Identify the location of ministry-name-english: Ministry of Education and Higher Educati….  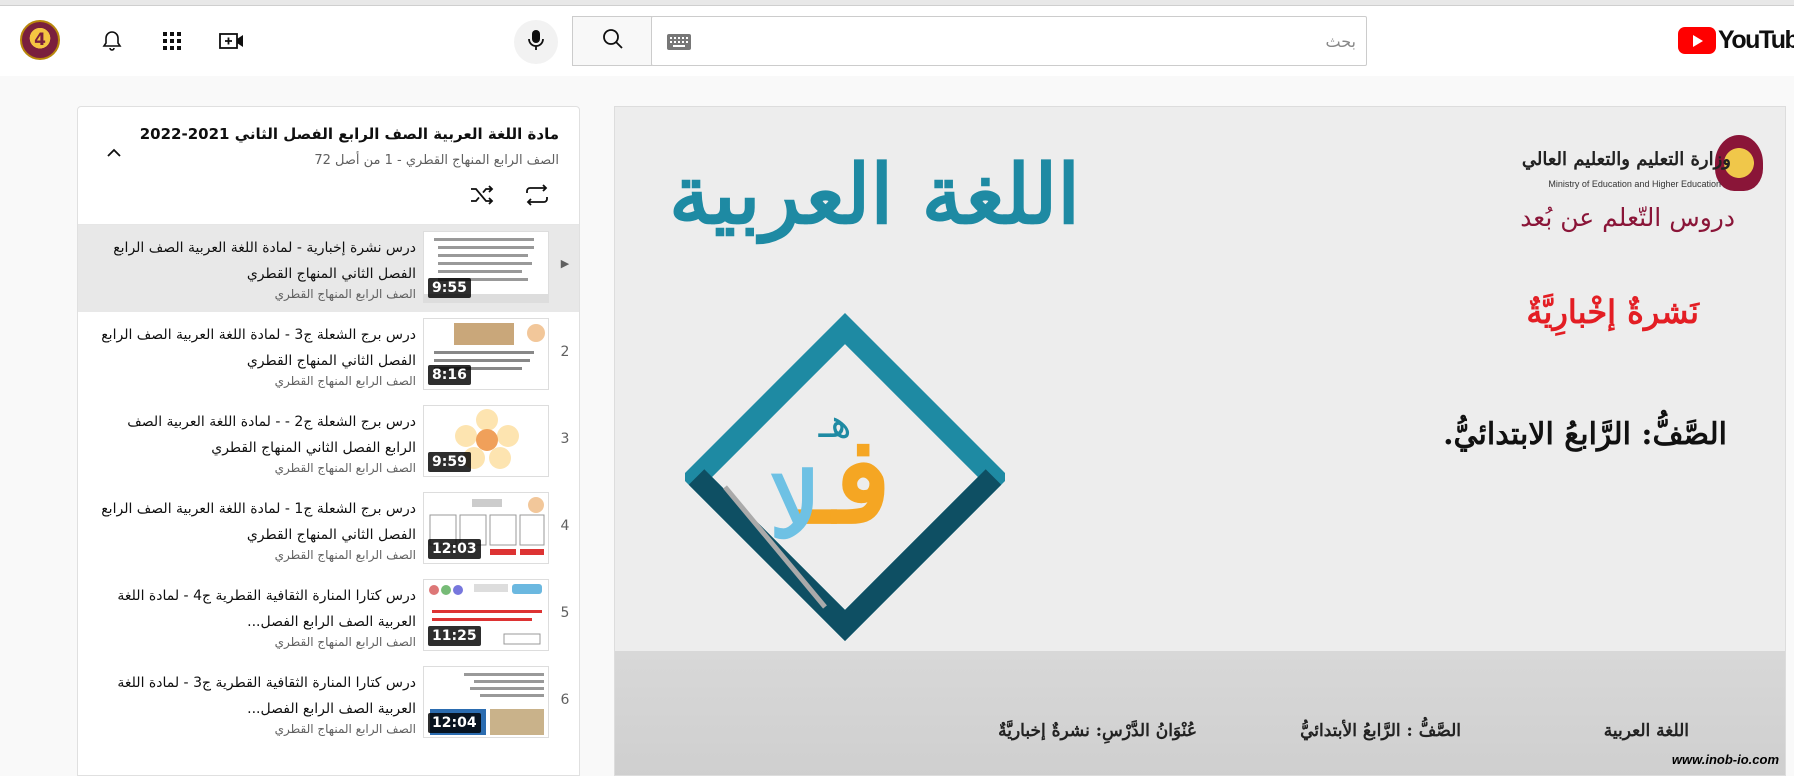
(1634, 184).